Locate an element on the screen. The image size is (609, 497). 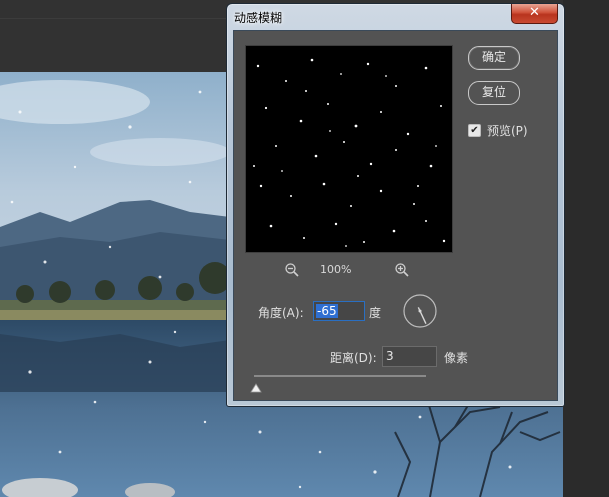
preview-label: 预览(P) is located at coordinates (507, 131).